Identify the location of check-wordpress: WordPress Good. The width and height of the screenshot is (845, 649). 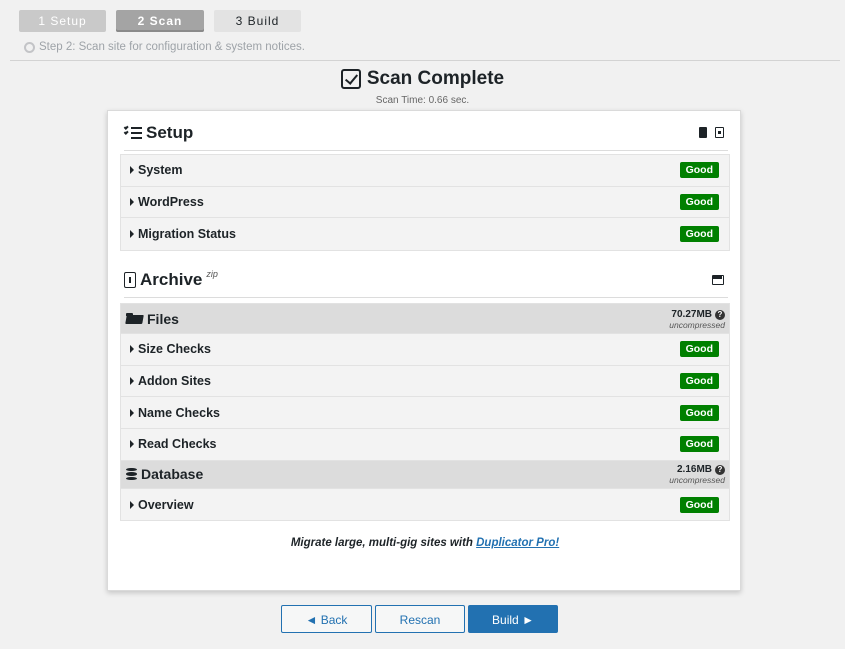
(425, 203).